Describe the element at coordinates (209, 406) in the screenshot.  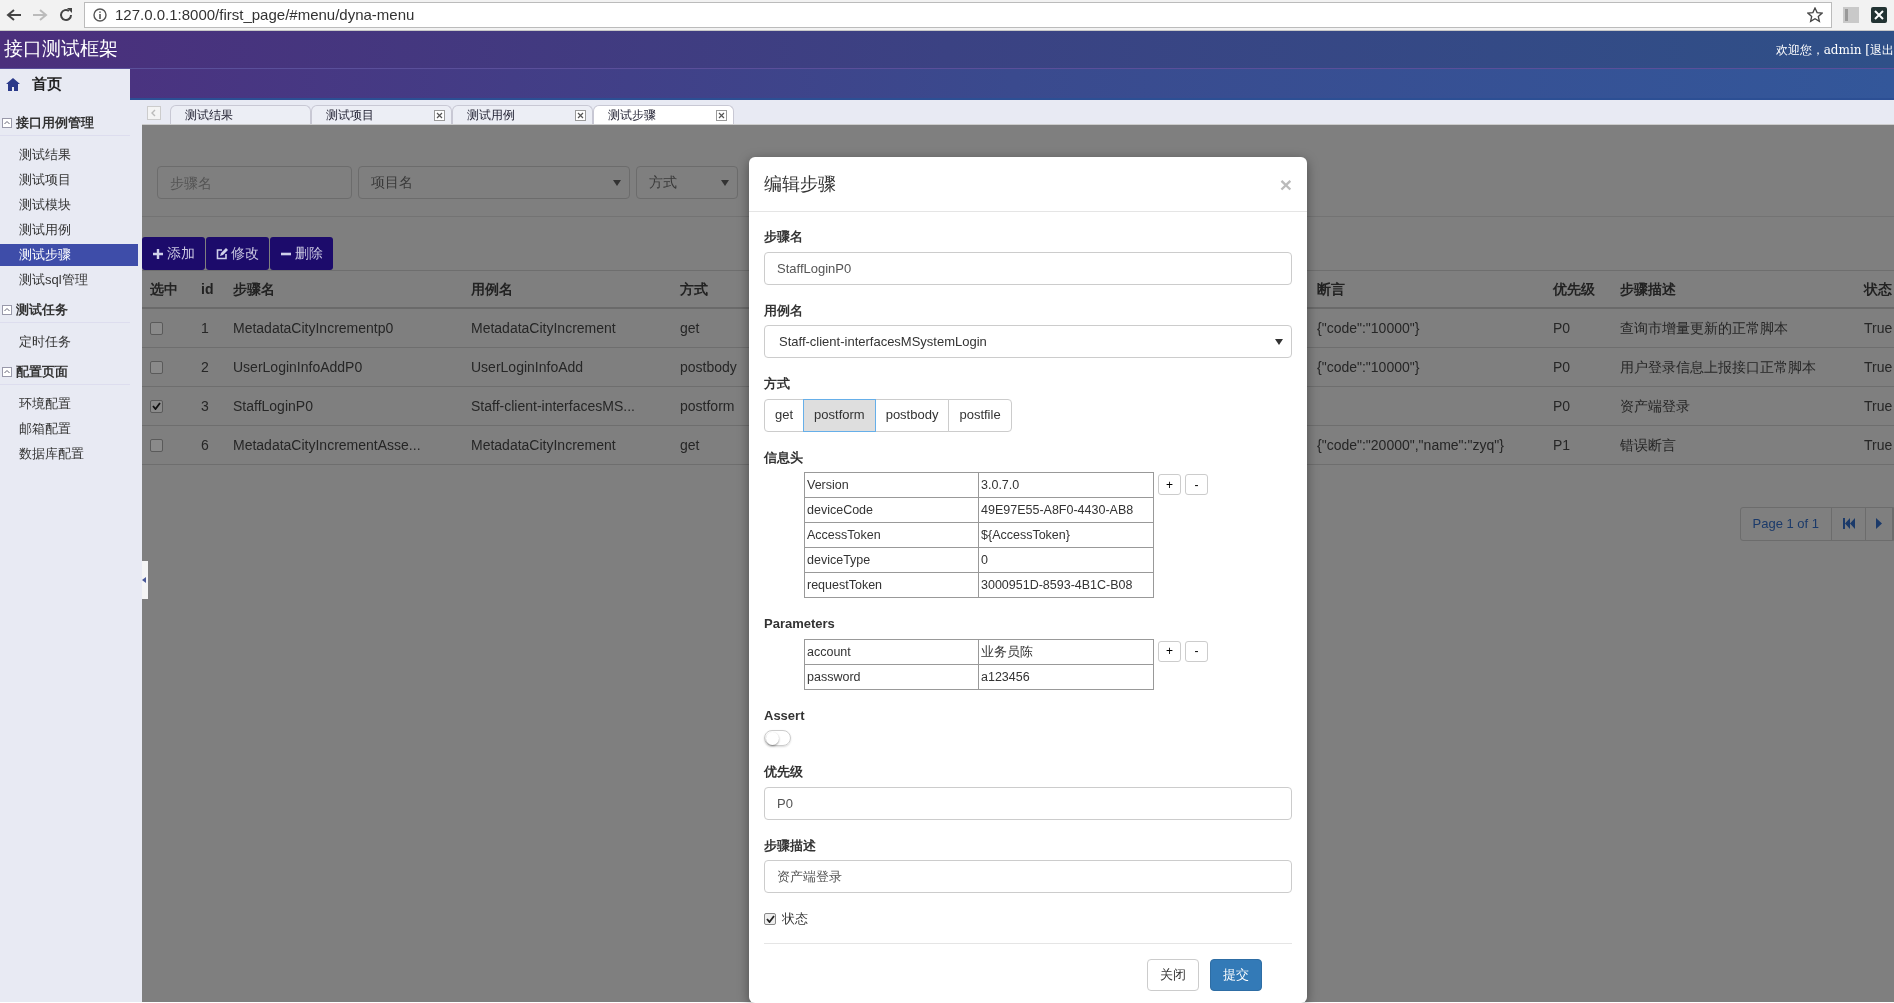
I see `table-cell: 3` at that location.